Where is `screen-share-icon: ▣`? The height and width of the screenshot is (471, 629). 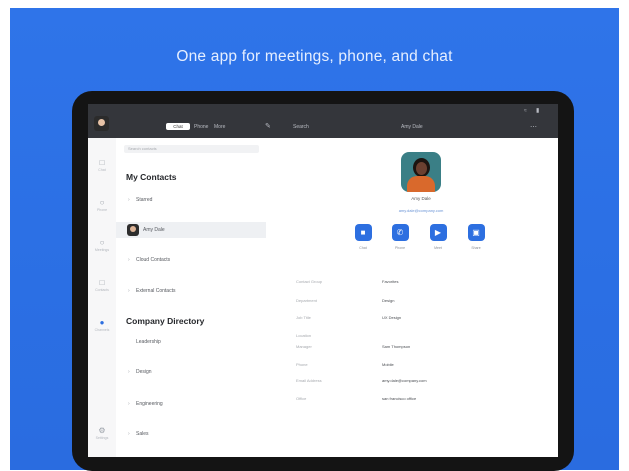 screen-share-icon: ▣ is located at coordinates (476, 232).